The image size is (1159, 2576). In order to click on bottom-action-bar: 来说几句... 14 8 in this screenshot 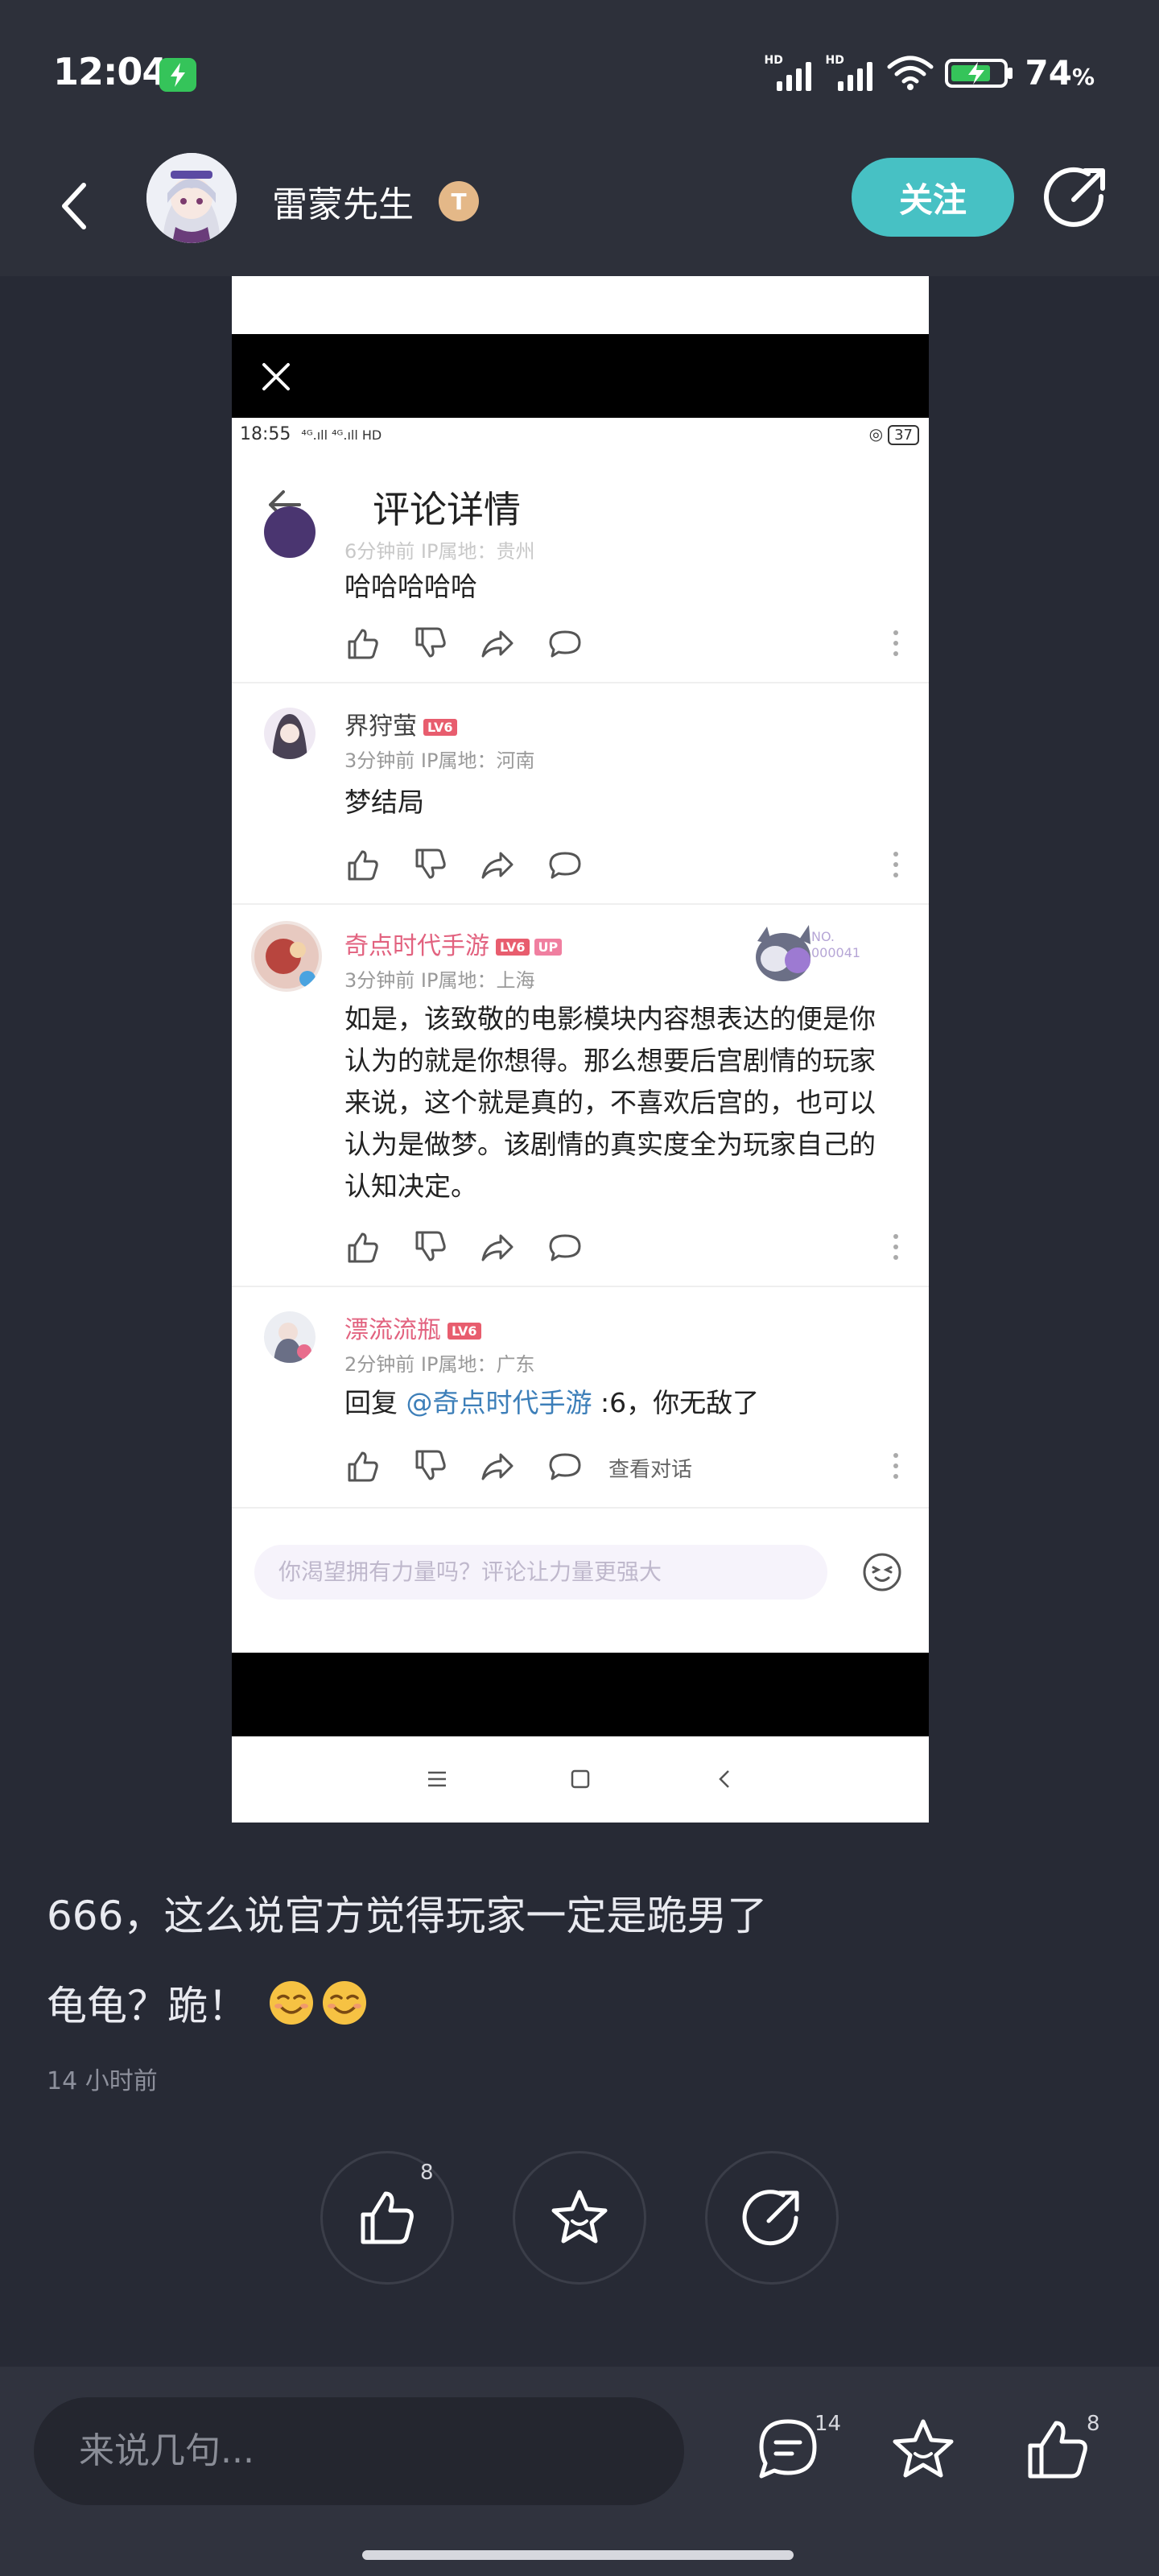, I will do `click(579, 2471)`.